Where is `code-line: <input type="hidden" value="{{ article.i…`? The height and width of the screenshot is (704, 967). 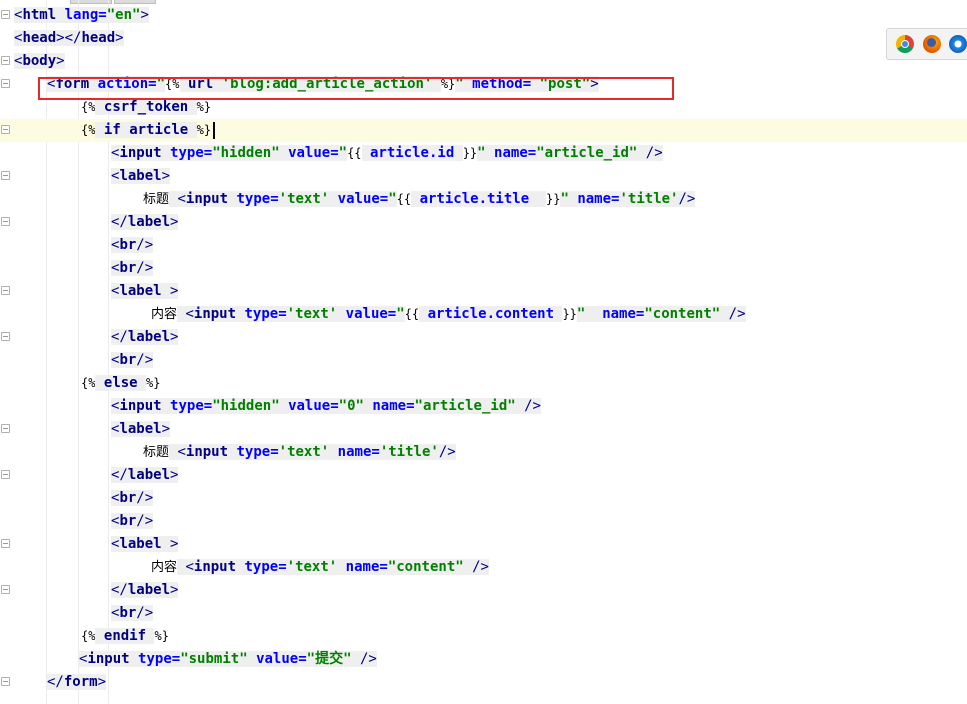
code-line: <input type="hidden" value="{{ article.i… is located at coordinates (387, 153).